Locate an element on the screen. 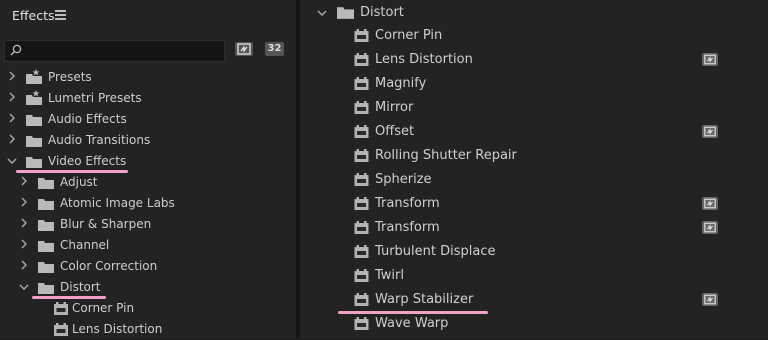  tree-item-label: Distort is located at coordinates (80, 287).